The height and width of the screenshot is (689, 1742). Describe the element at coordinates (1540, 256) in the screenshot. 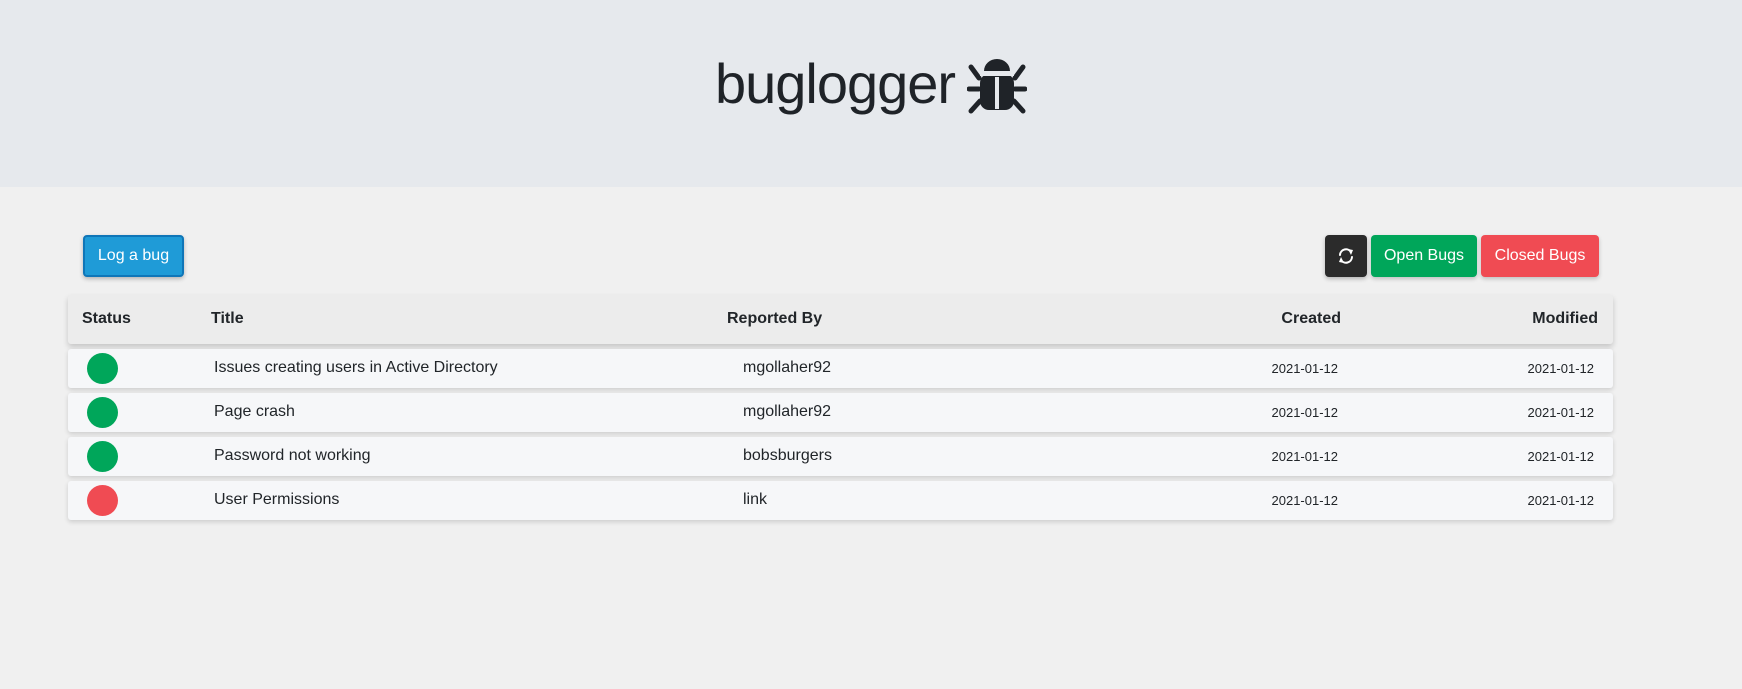

I see `closed-bugs-button: Closed Bugs` at that location.